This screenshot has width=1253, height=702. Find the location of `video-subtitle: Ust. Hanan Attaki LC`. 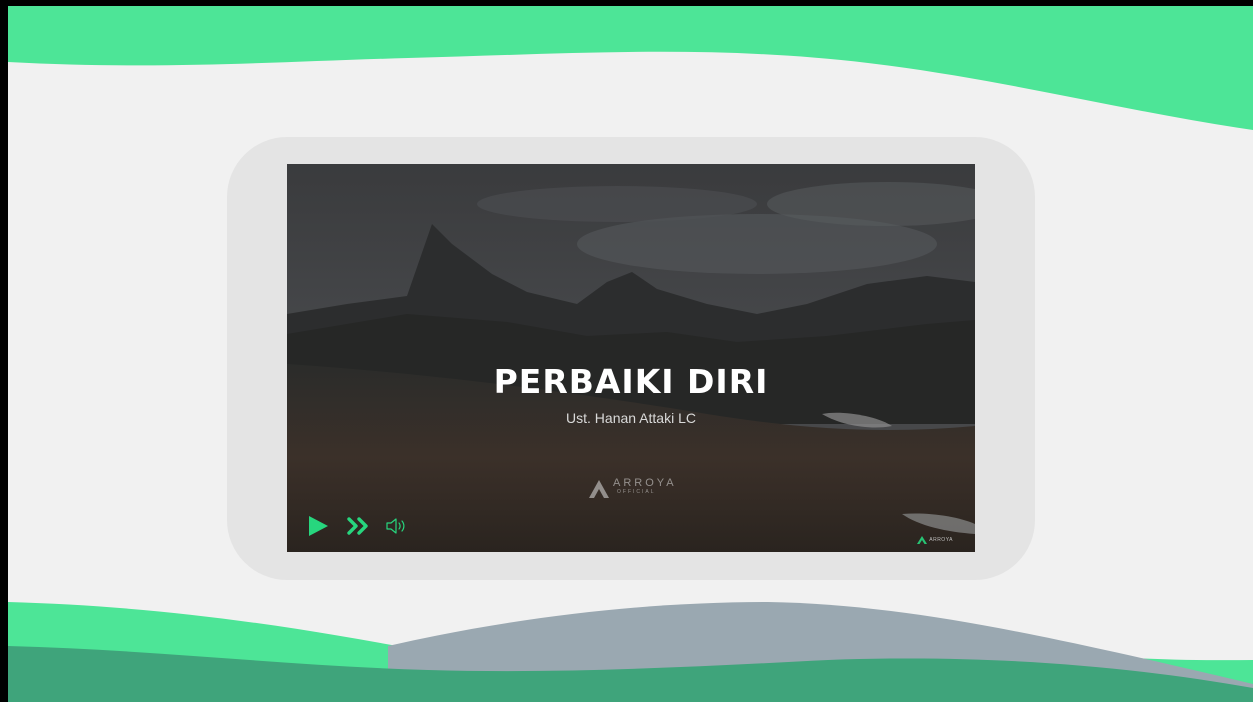

video-subtitle: Ust. Hanan Attaki LC is located at coordinates (631, 418).